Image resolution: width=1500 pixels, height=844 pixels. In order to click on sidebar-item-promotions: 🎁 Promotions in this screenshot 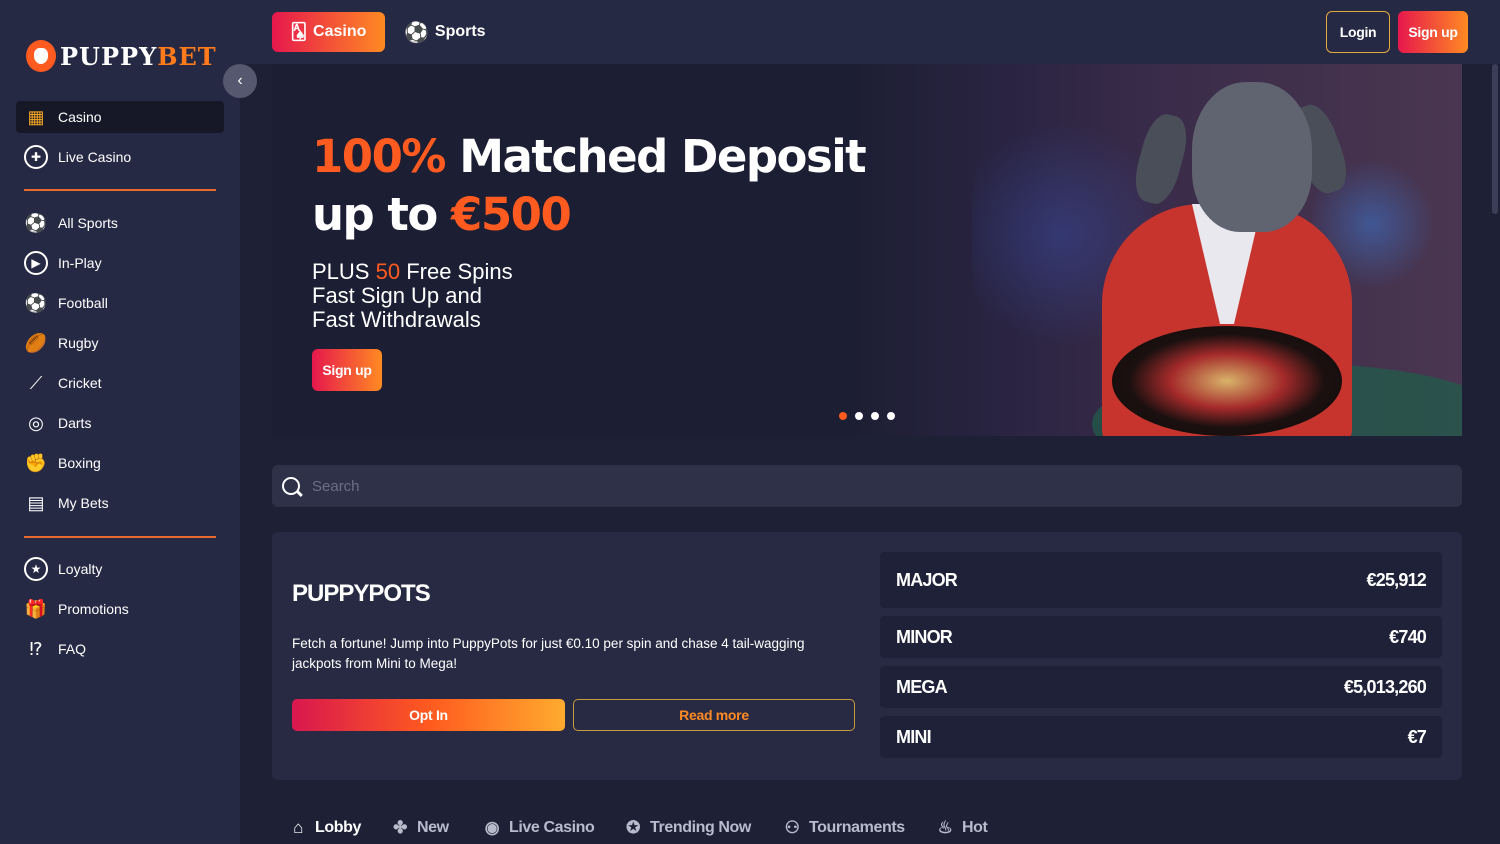, I will do `click(120, 609)`.